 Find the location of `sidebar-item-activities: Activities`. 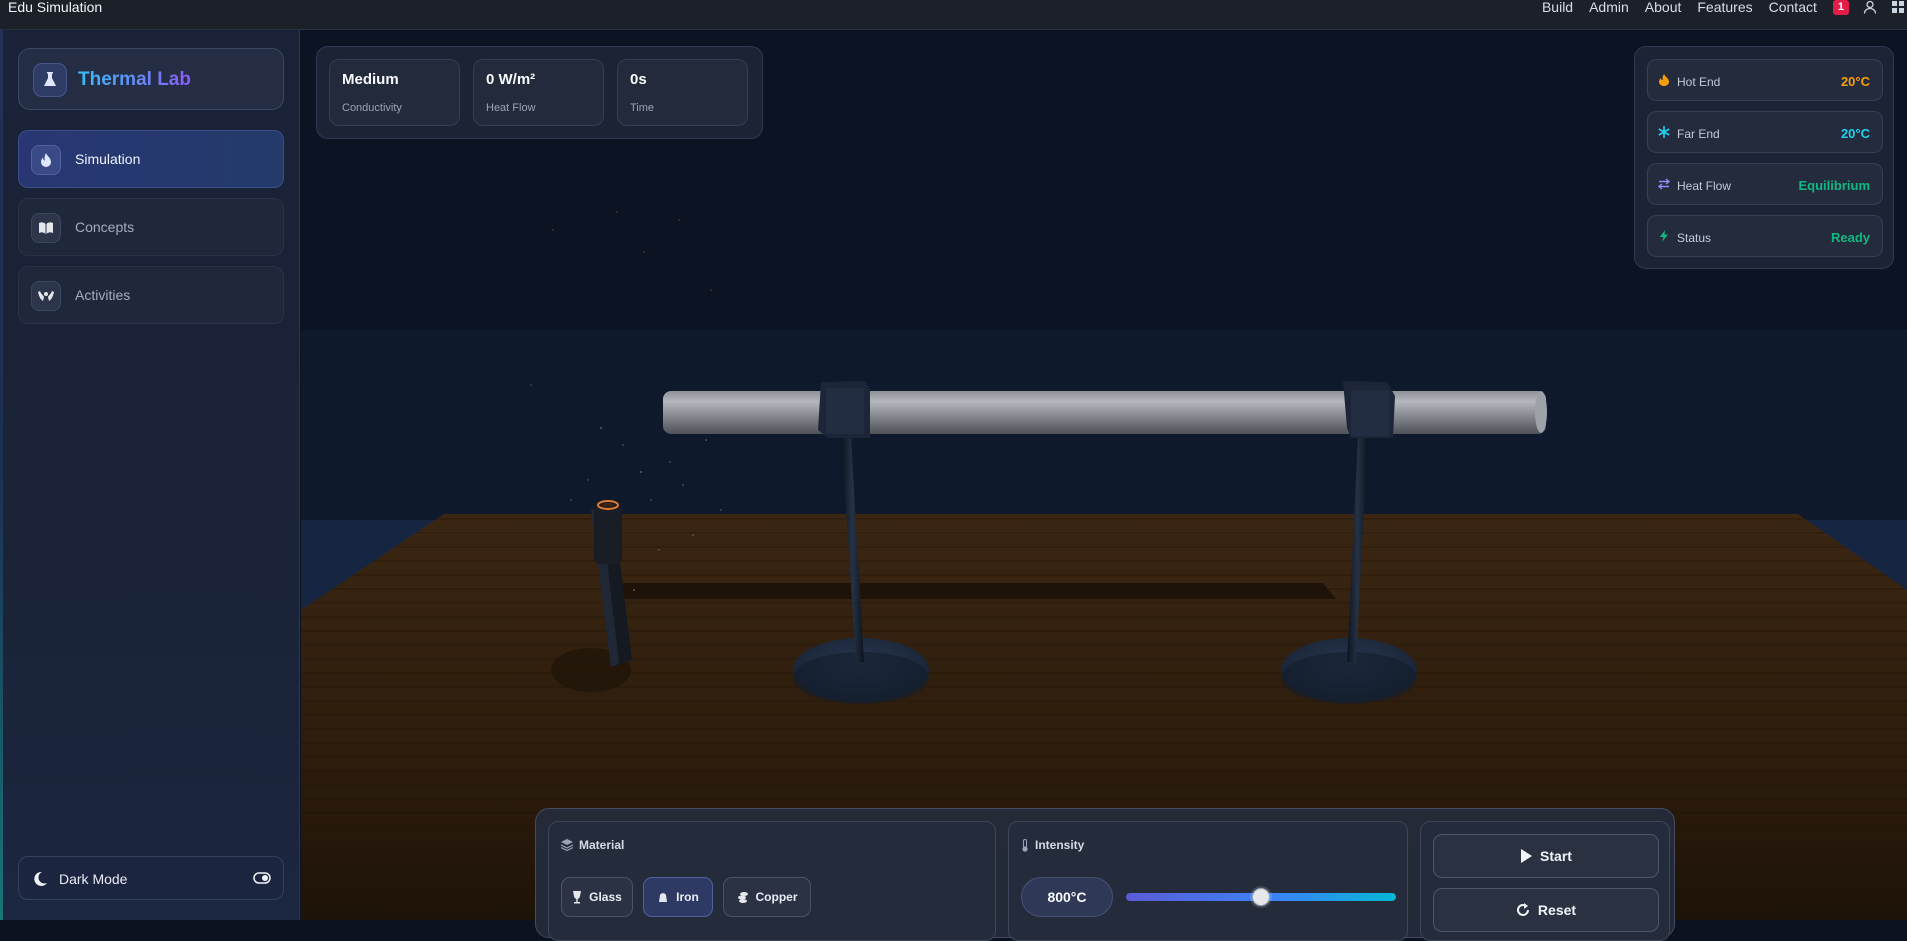

sidebar-item-activities: Activities is located at coordinates (151, 295).